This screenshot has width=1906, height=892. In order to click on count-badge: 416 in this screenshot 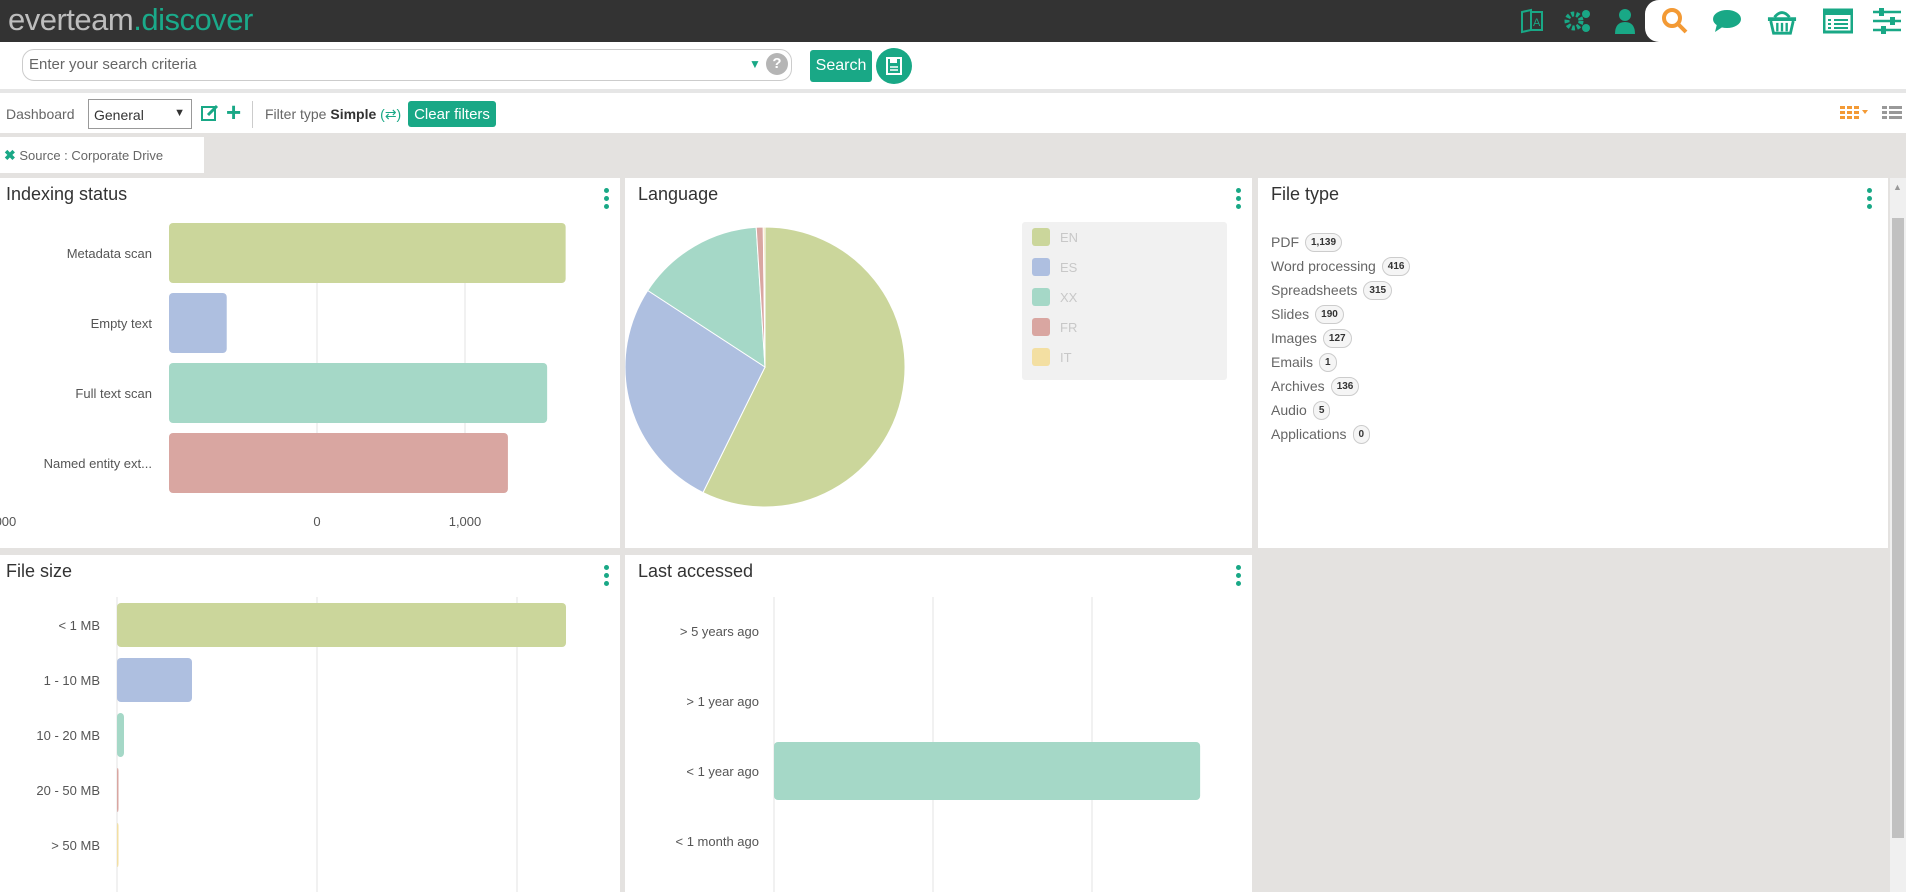, I will do `click(1396, 266)`.